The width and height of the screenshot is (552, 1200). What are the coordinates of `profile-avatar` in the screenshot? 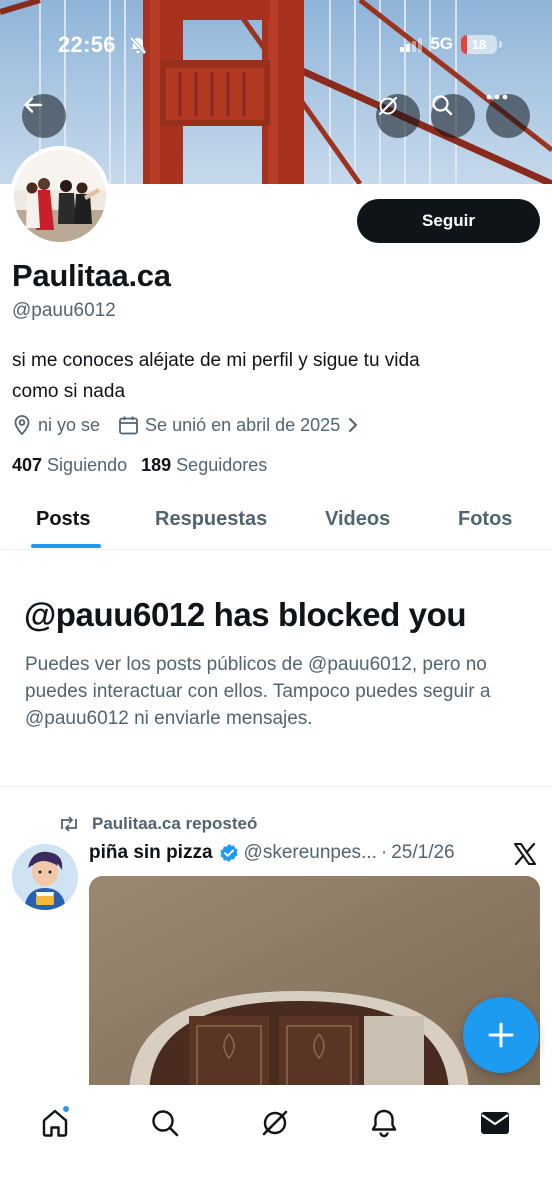 It's located at (60, 196).